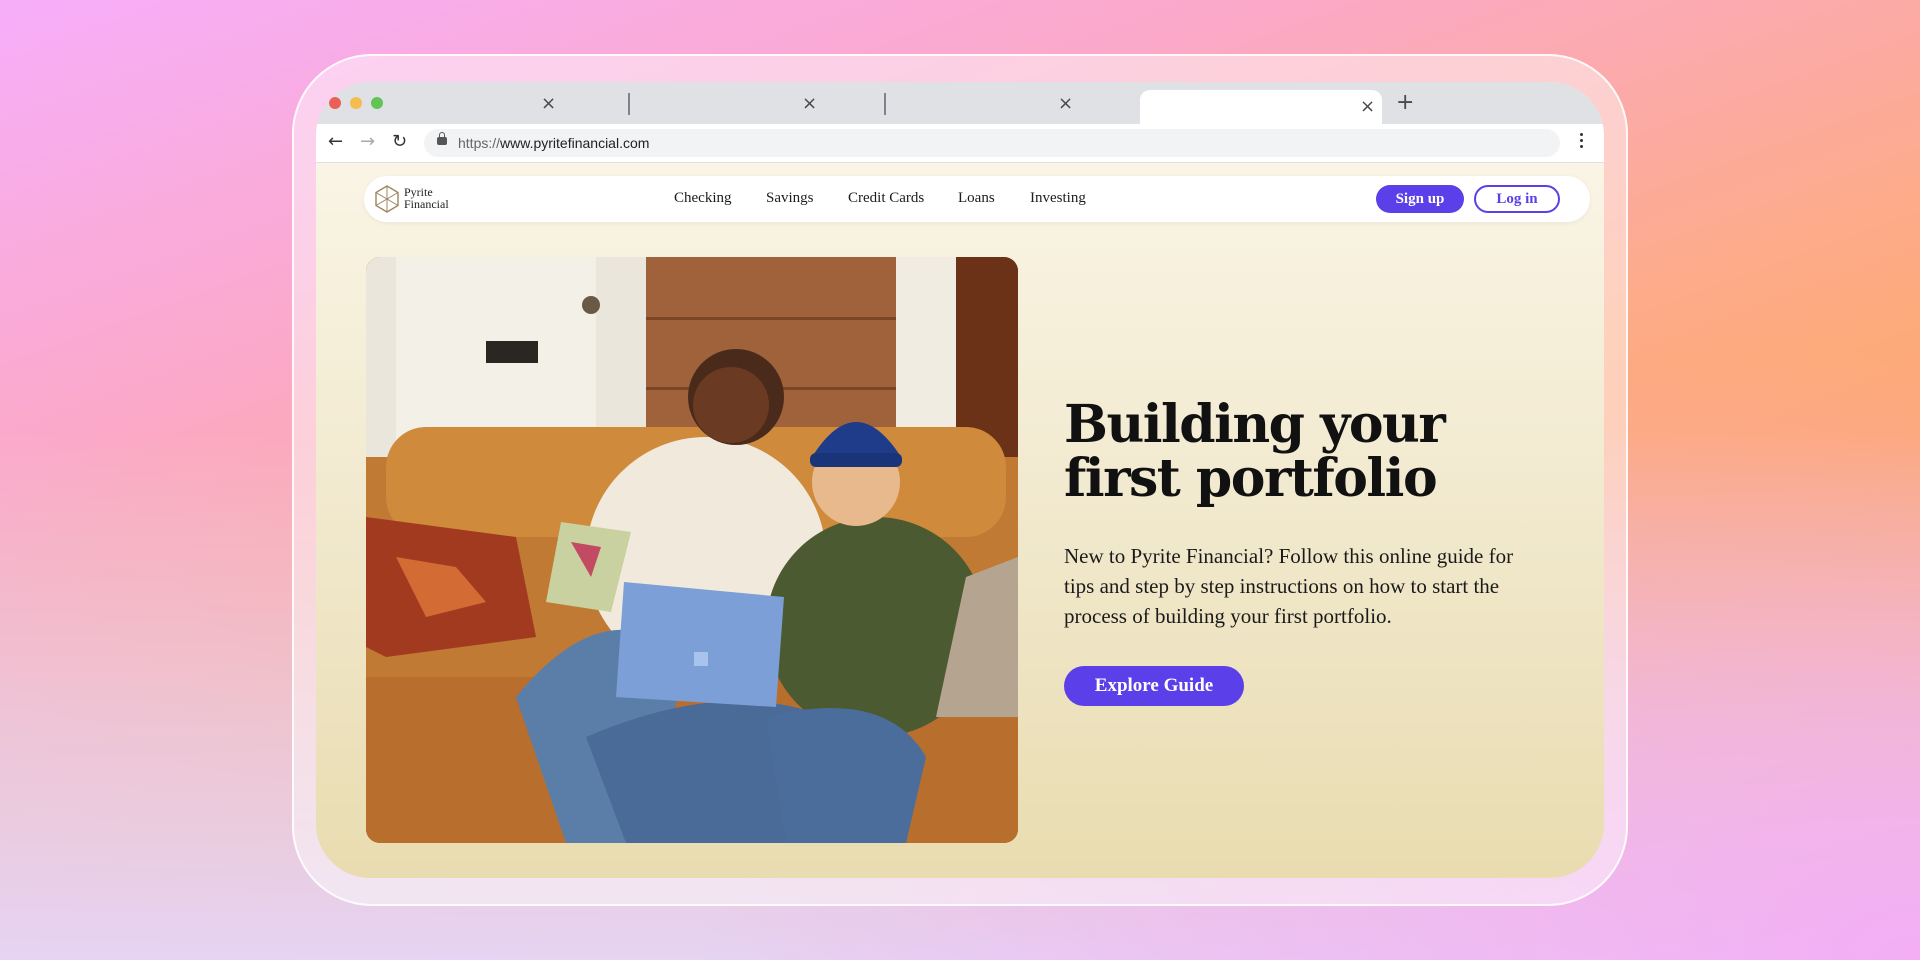  Describe the element at coordinates (1255, 424) in the screenshot. I see `headline-line-1: Building your` at that location.